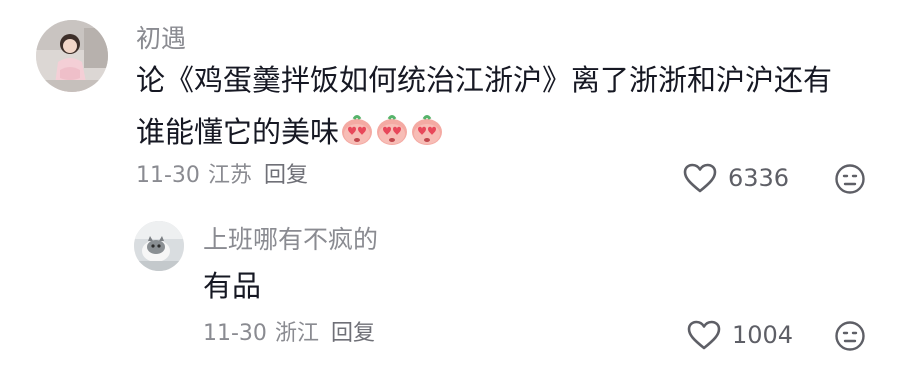 This screenshot has height=368, width=900. I want to click on comment-text-segment: 谁能懂它的美味, so click(238, 132).